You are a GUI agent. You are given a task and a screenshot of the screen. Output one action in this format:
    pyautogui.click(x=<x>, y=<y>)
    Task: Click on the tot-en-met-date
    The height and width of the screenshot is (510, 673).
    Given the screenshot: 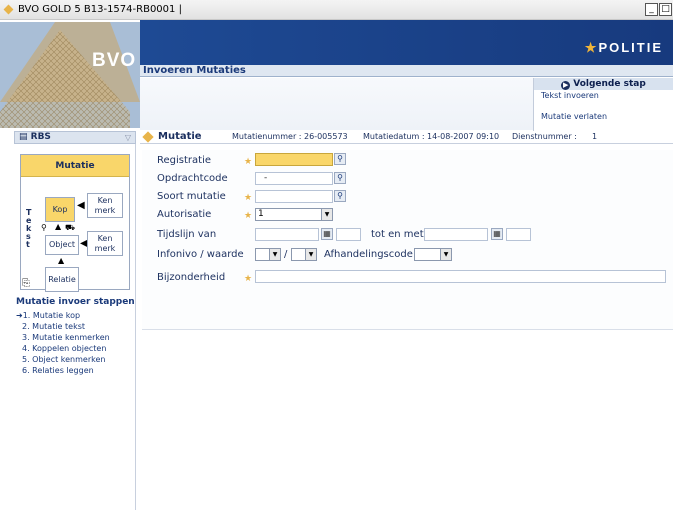 What is the action you would take?
    pyautogui.click(x=456, y=234)
    